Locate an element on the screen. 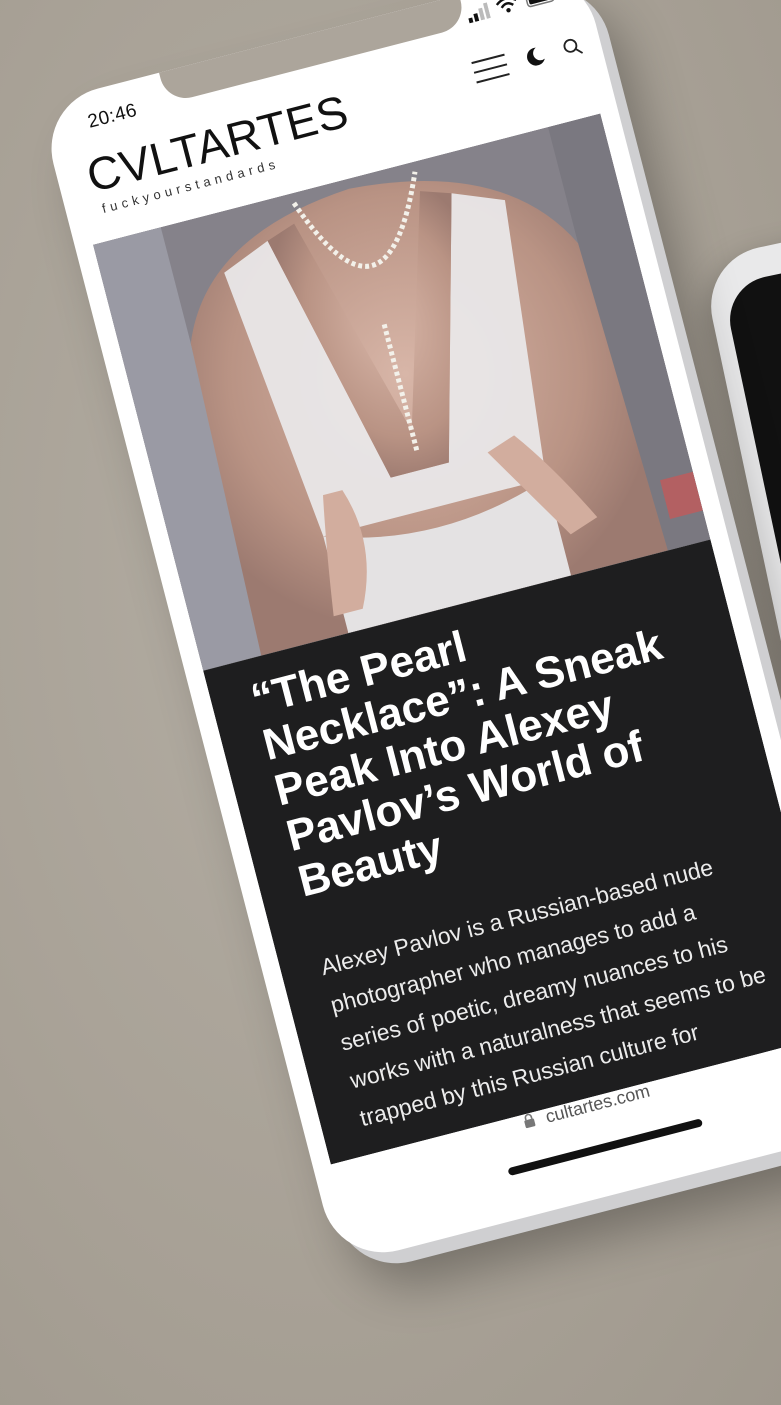  status-time: 20:46 is located at coordinates (112, 116).